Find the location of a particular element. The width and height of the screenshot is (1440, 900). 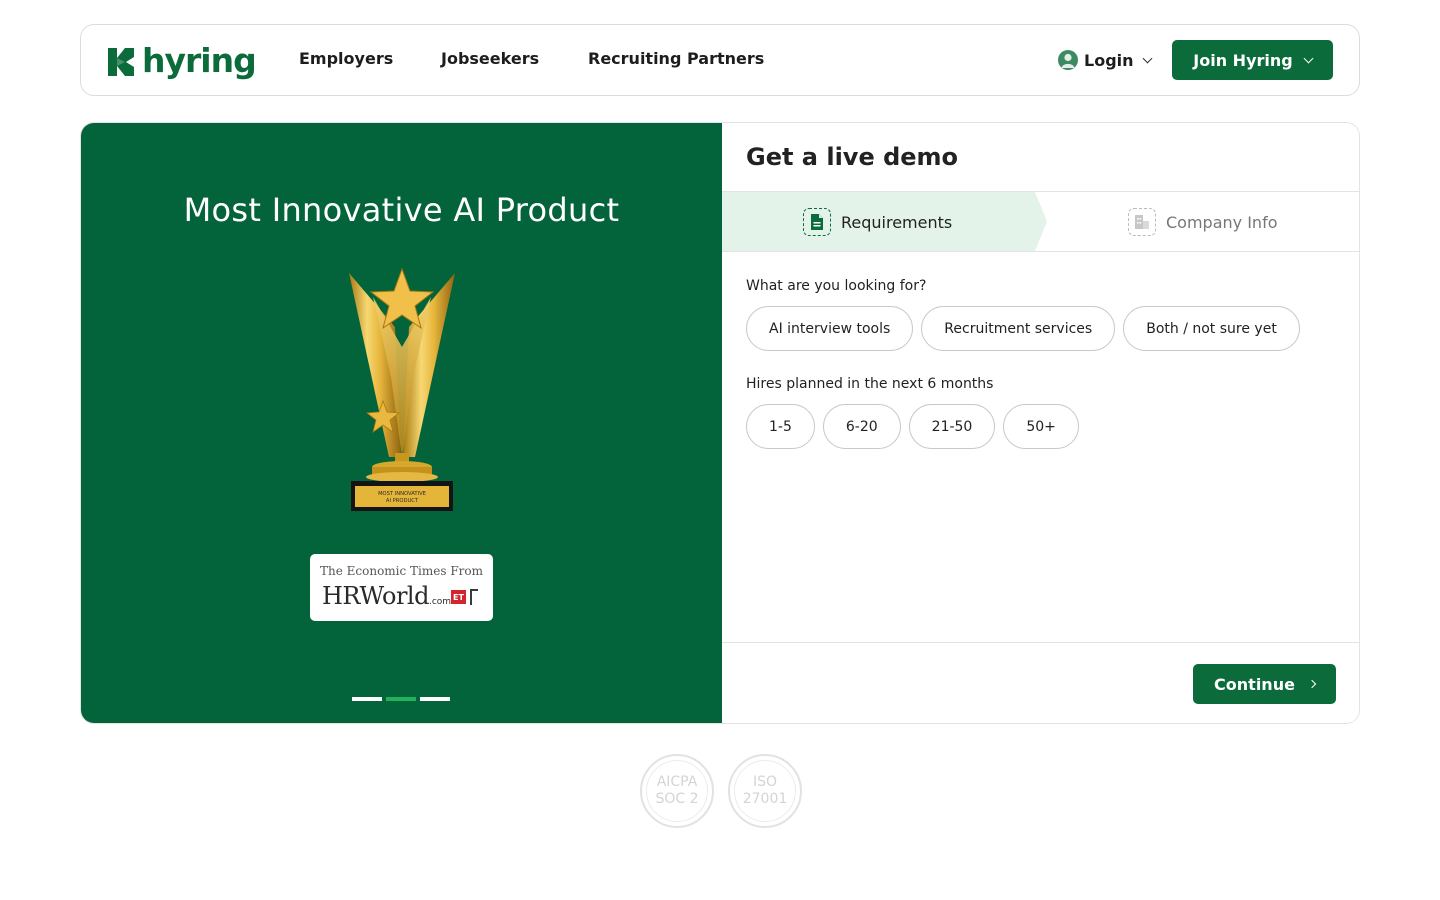

looking-for-label: What are you looking for? is located at coordinates (836, 286).